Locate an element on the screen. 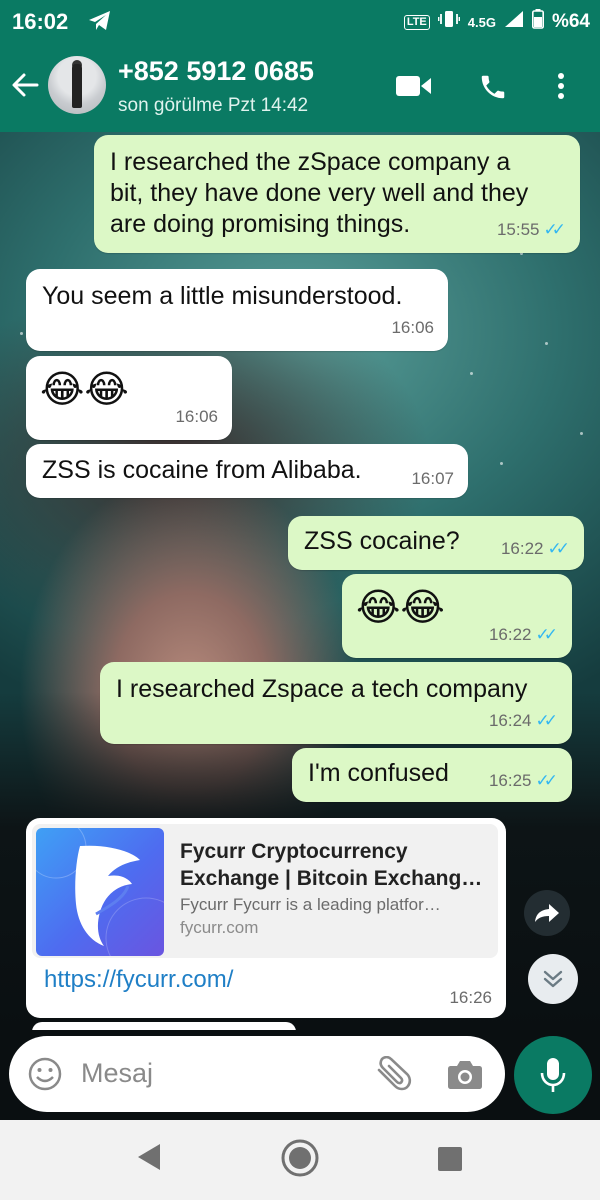 This screenshot has height=1200, width=600. message-bubble-incoming: 😂😂 16:06 is located at coordinates (129, 398).